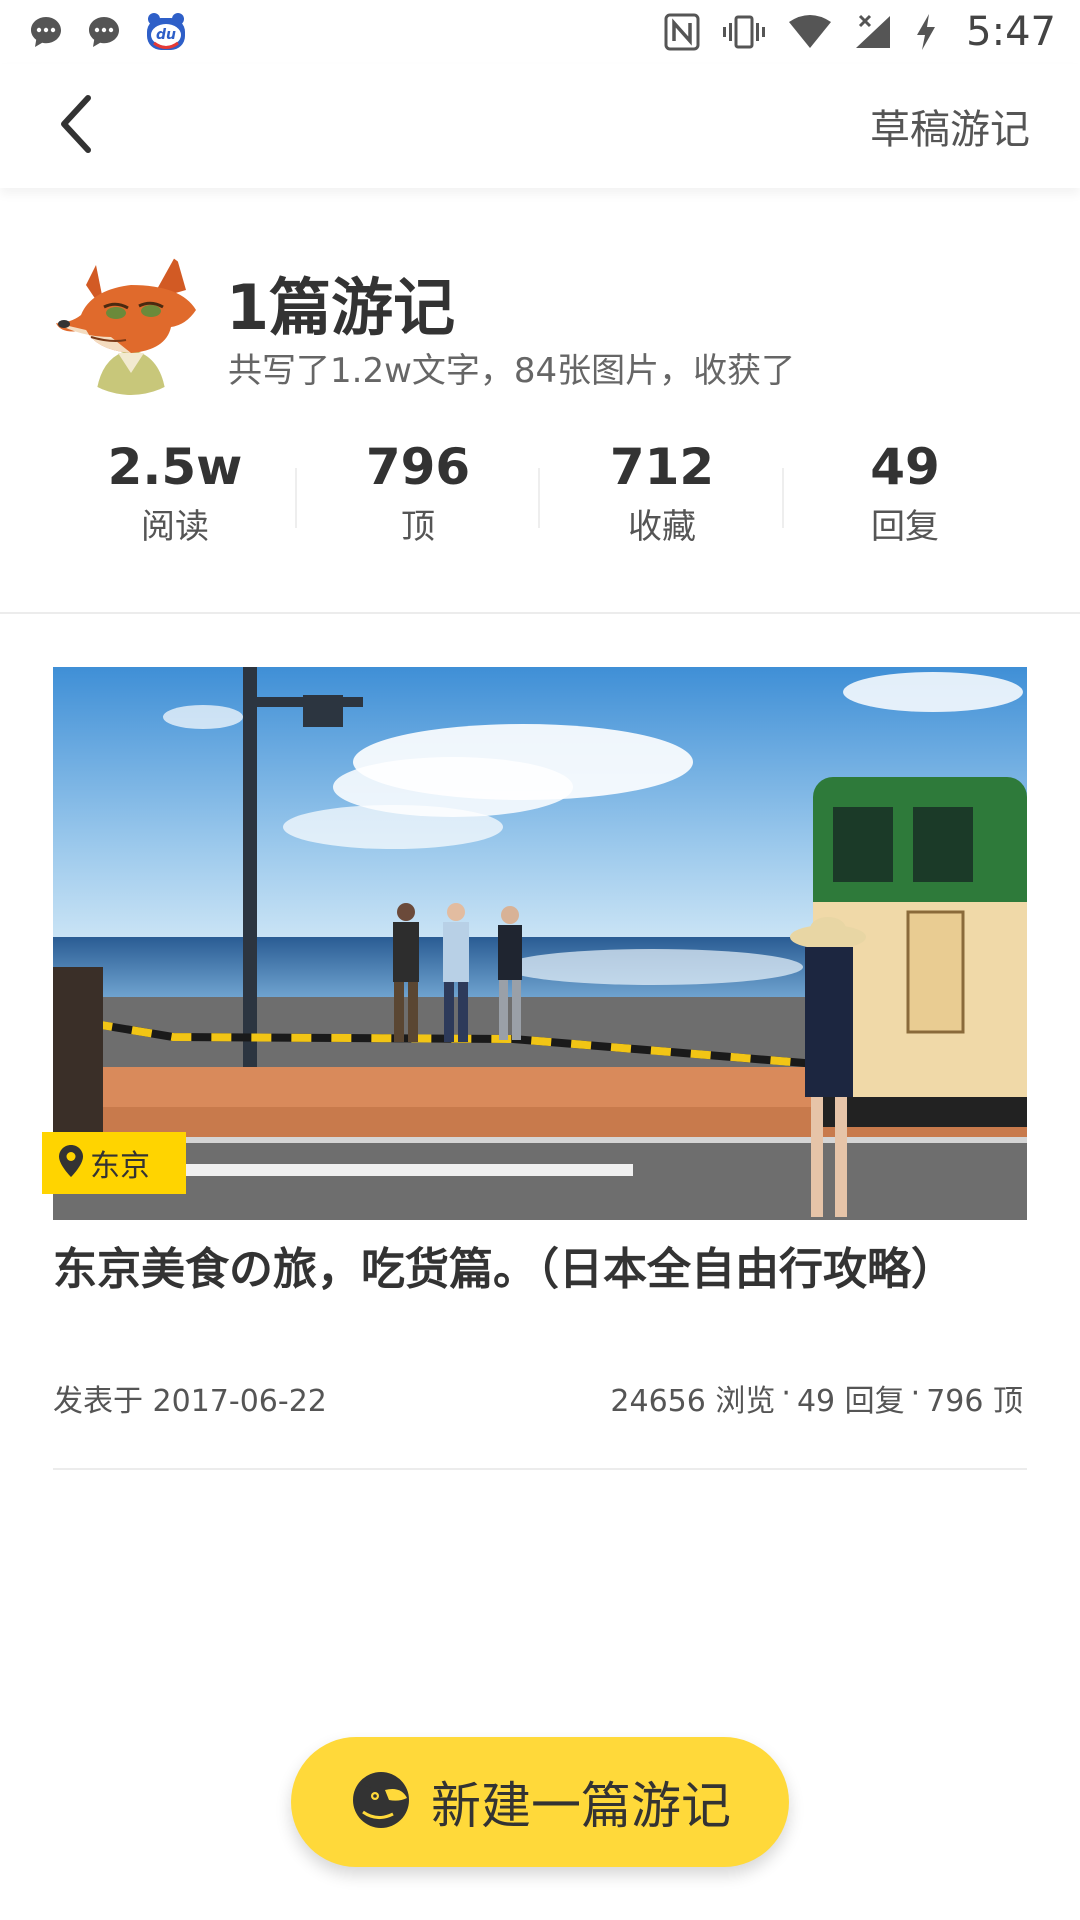 This screenshot has width=1080, height=1920. Describe the element at coordinates (540, 613) in the screenshot. I see `section-divider` at that location.